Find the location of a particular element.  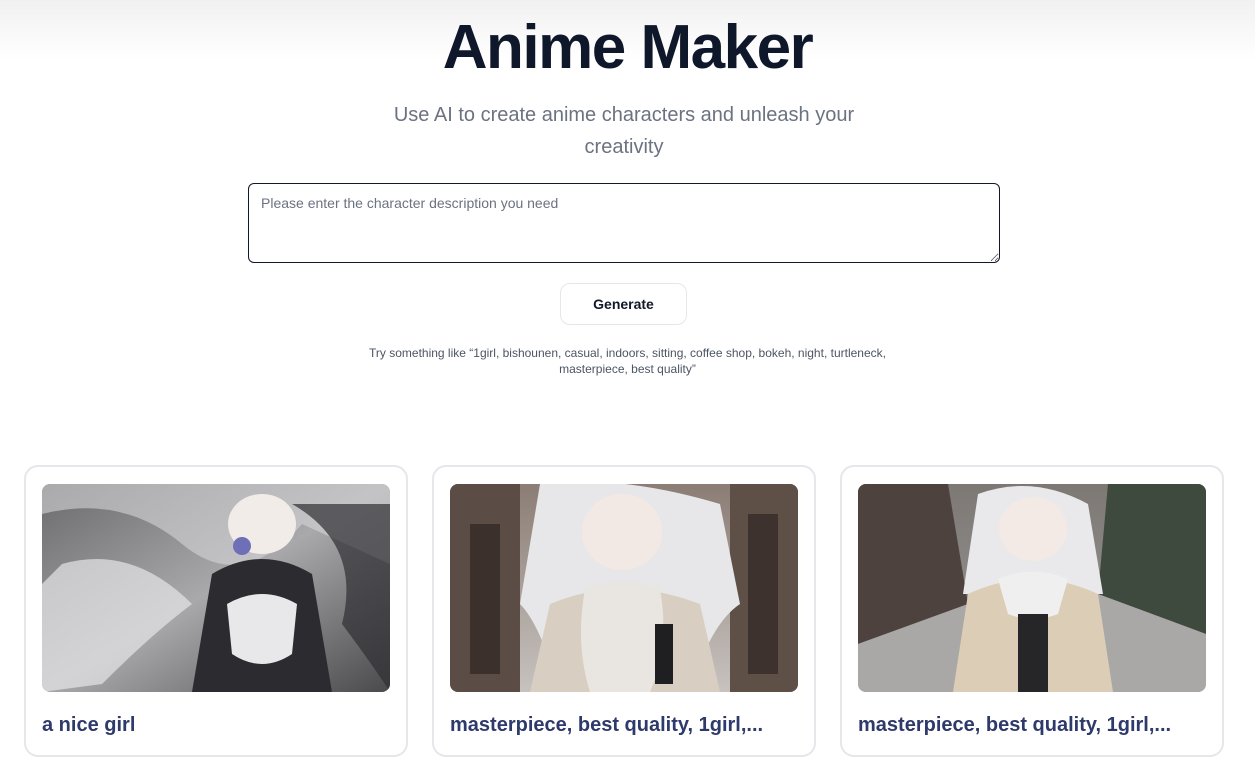

character-description-input is located at coordinates (624, 223).